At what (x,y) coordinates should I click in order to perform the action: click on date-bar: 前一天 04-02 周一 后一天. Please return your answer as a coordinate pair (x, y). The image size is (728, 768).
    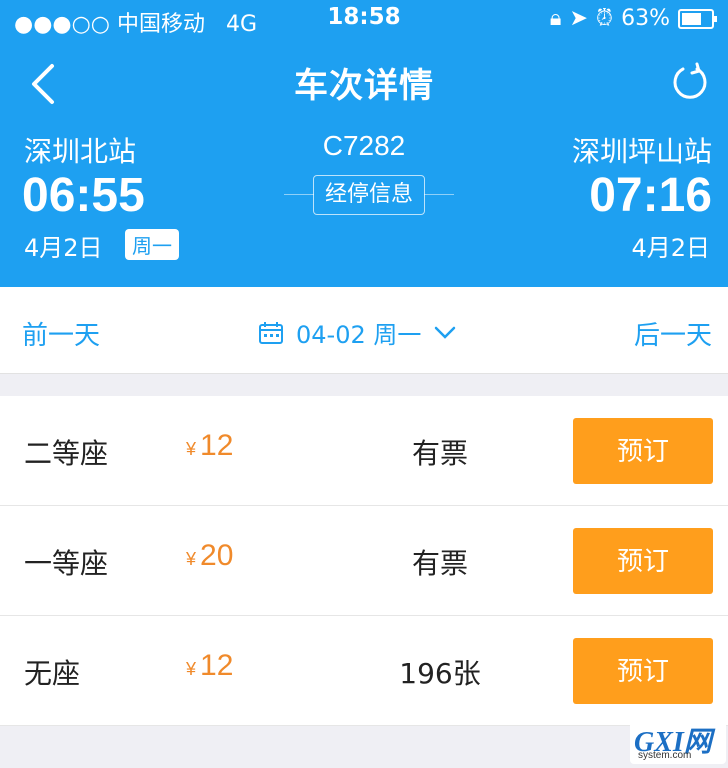
    Looking at the image, I should click on (364, 330).